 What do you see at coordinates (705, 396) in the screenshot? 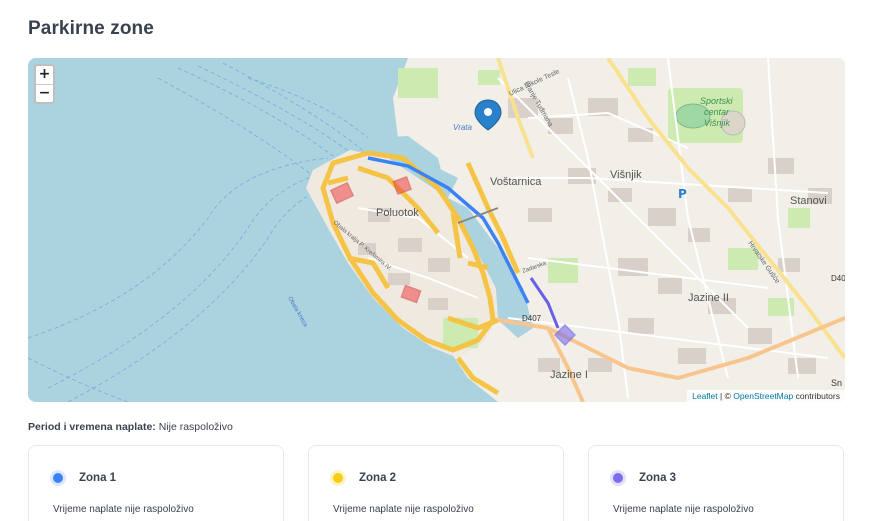
I see `leaflet-link: Leaflet` at bounding box center [705, 396].